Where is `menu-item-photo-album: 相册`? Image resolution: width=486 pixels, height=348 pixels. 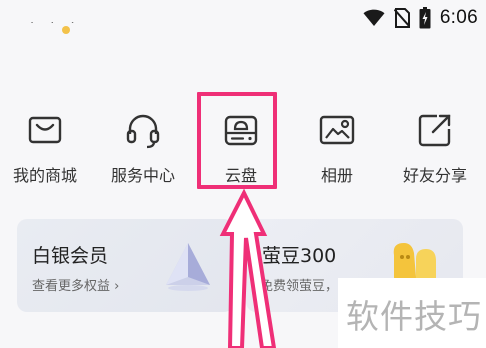 menu-item-photo-album: 相册 is located at coordinates (337, 146).